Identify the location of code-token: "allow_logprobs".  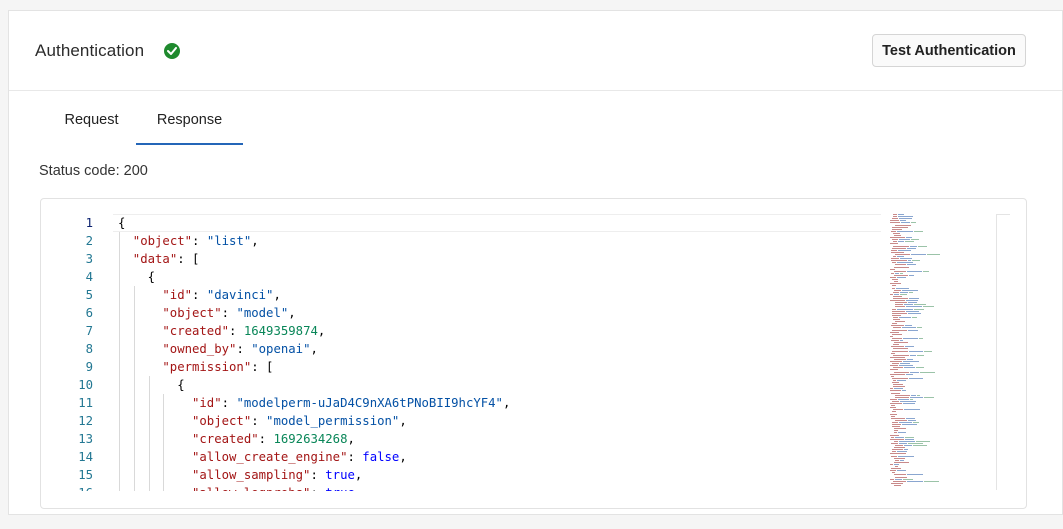
(251, 488).